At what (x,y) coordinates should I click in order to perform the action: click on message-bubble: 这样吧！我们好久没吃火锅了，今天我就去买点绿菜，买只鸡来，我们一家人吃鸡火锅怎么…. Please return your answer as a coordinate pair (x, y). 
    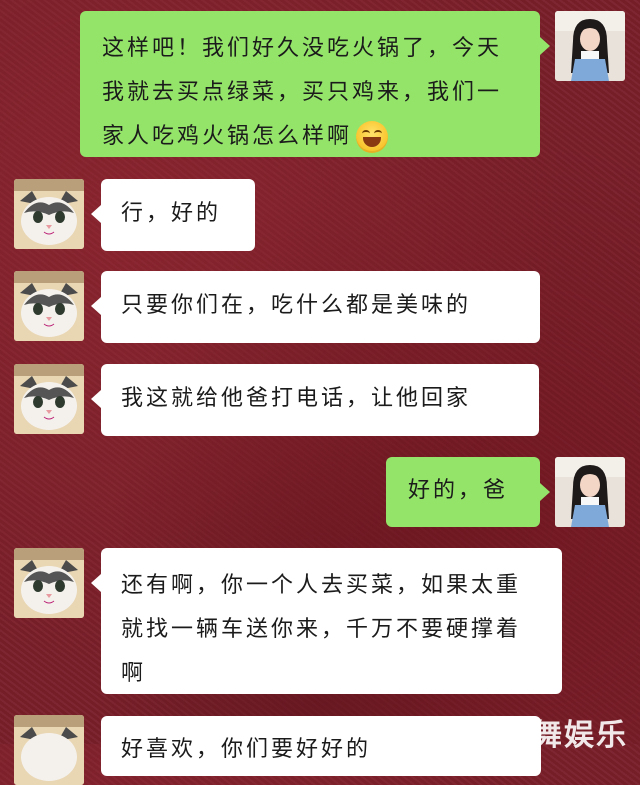
    Looking at the image, I should click on (310, 84).